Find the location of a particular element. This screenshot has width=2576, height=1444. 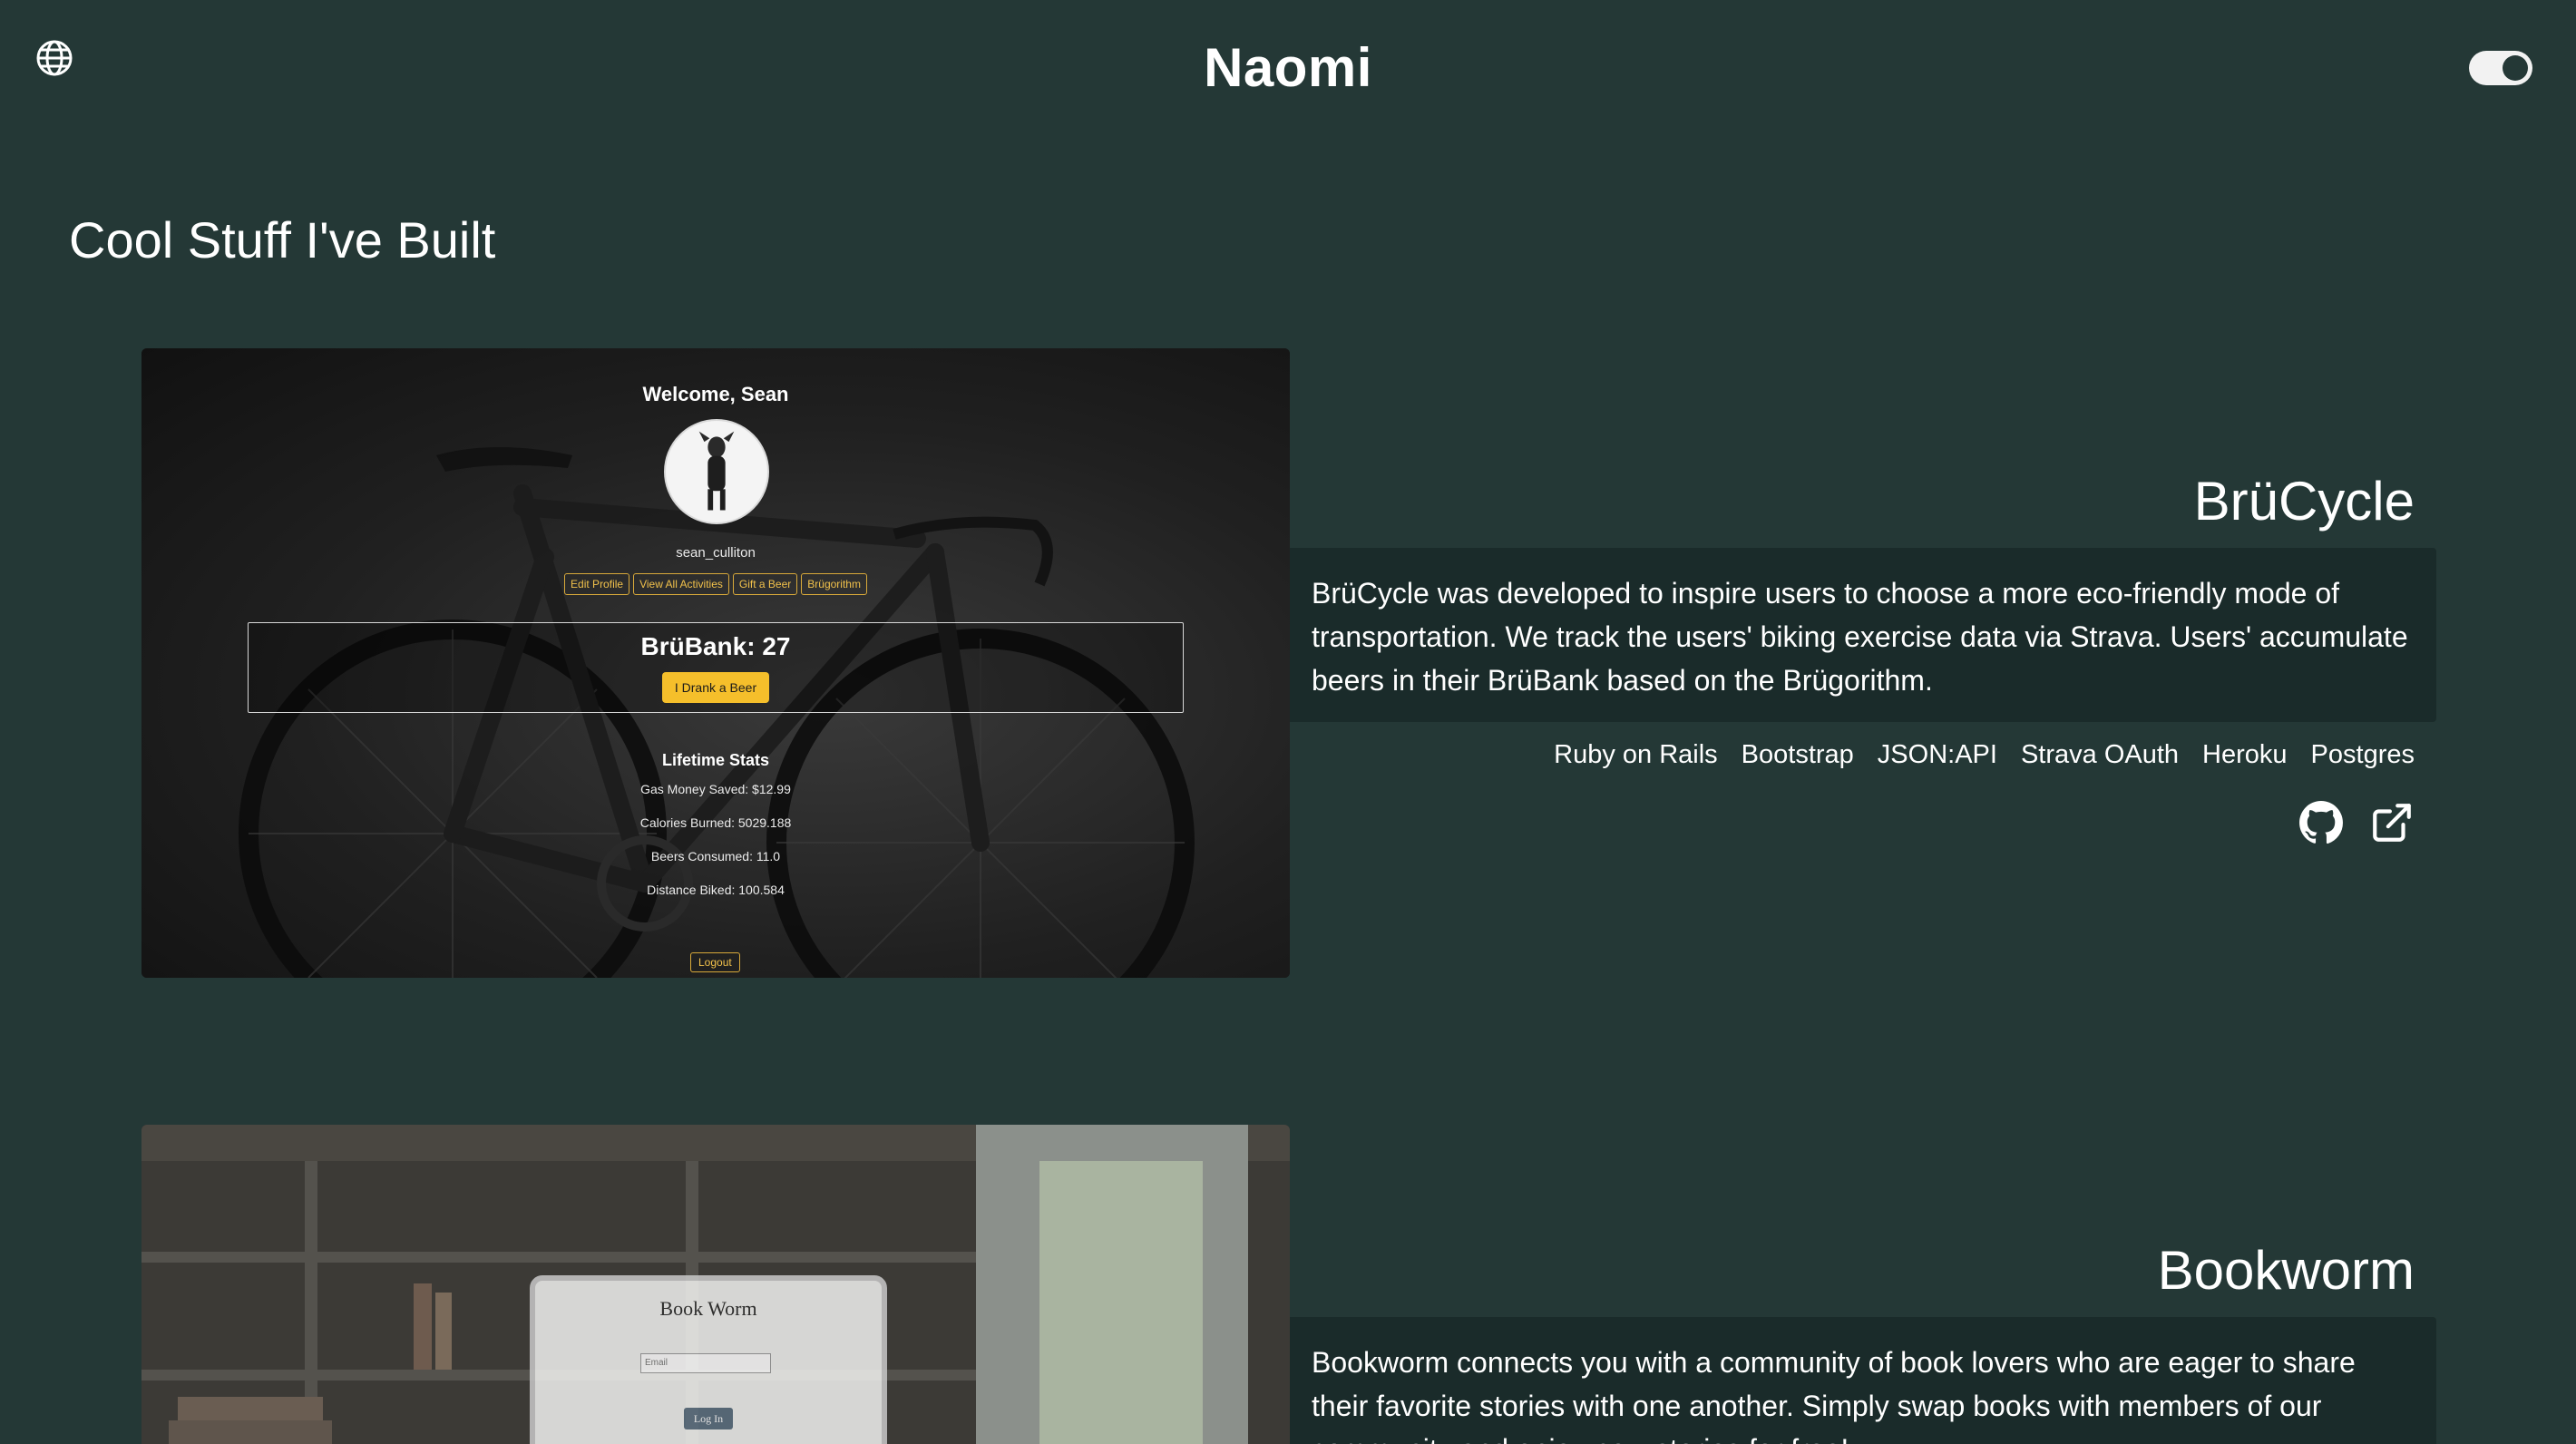

toggle-knob is located at coordinates (2515, 68).